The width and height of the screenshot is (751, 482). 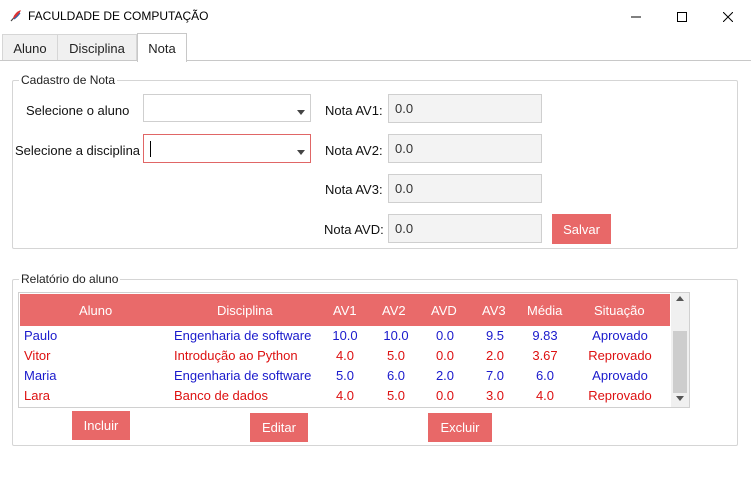 What do you see at coordinates (680, 298) in the screenshot?
I see `scroll-up-icon` at bounding box center [680, 298].